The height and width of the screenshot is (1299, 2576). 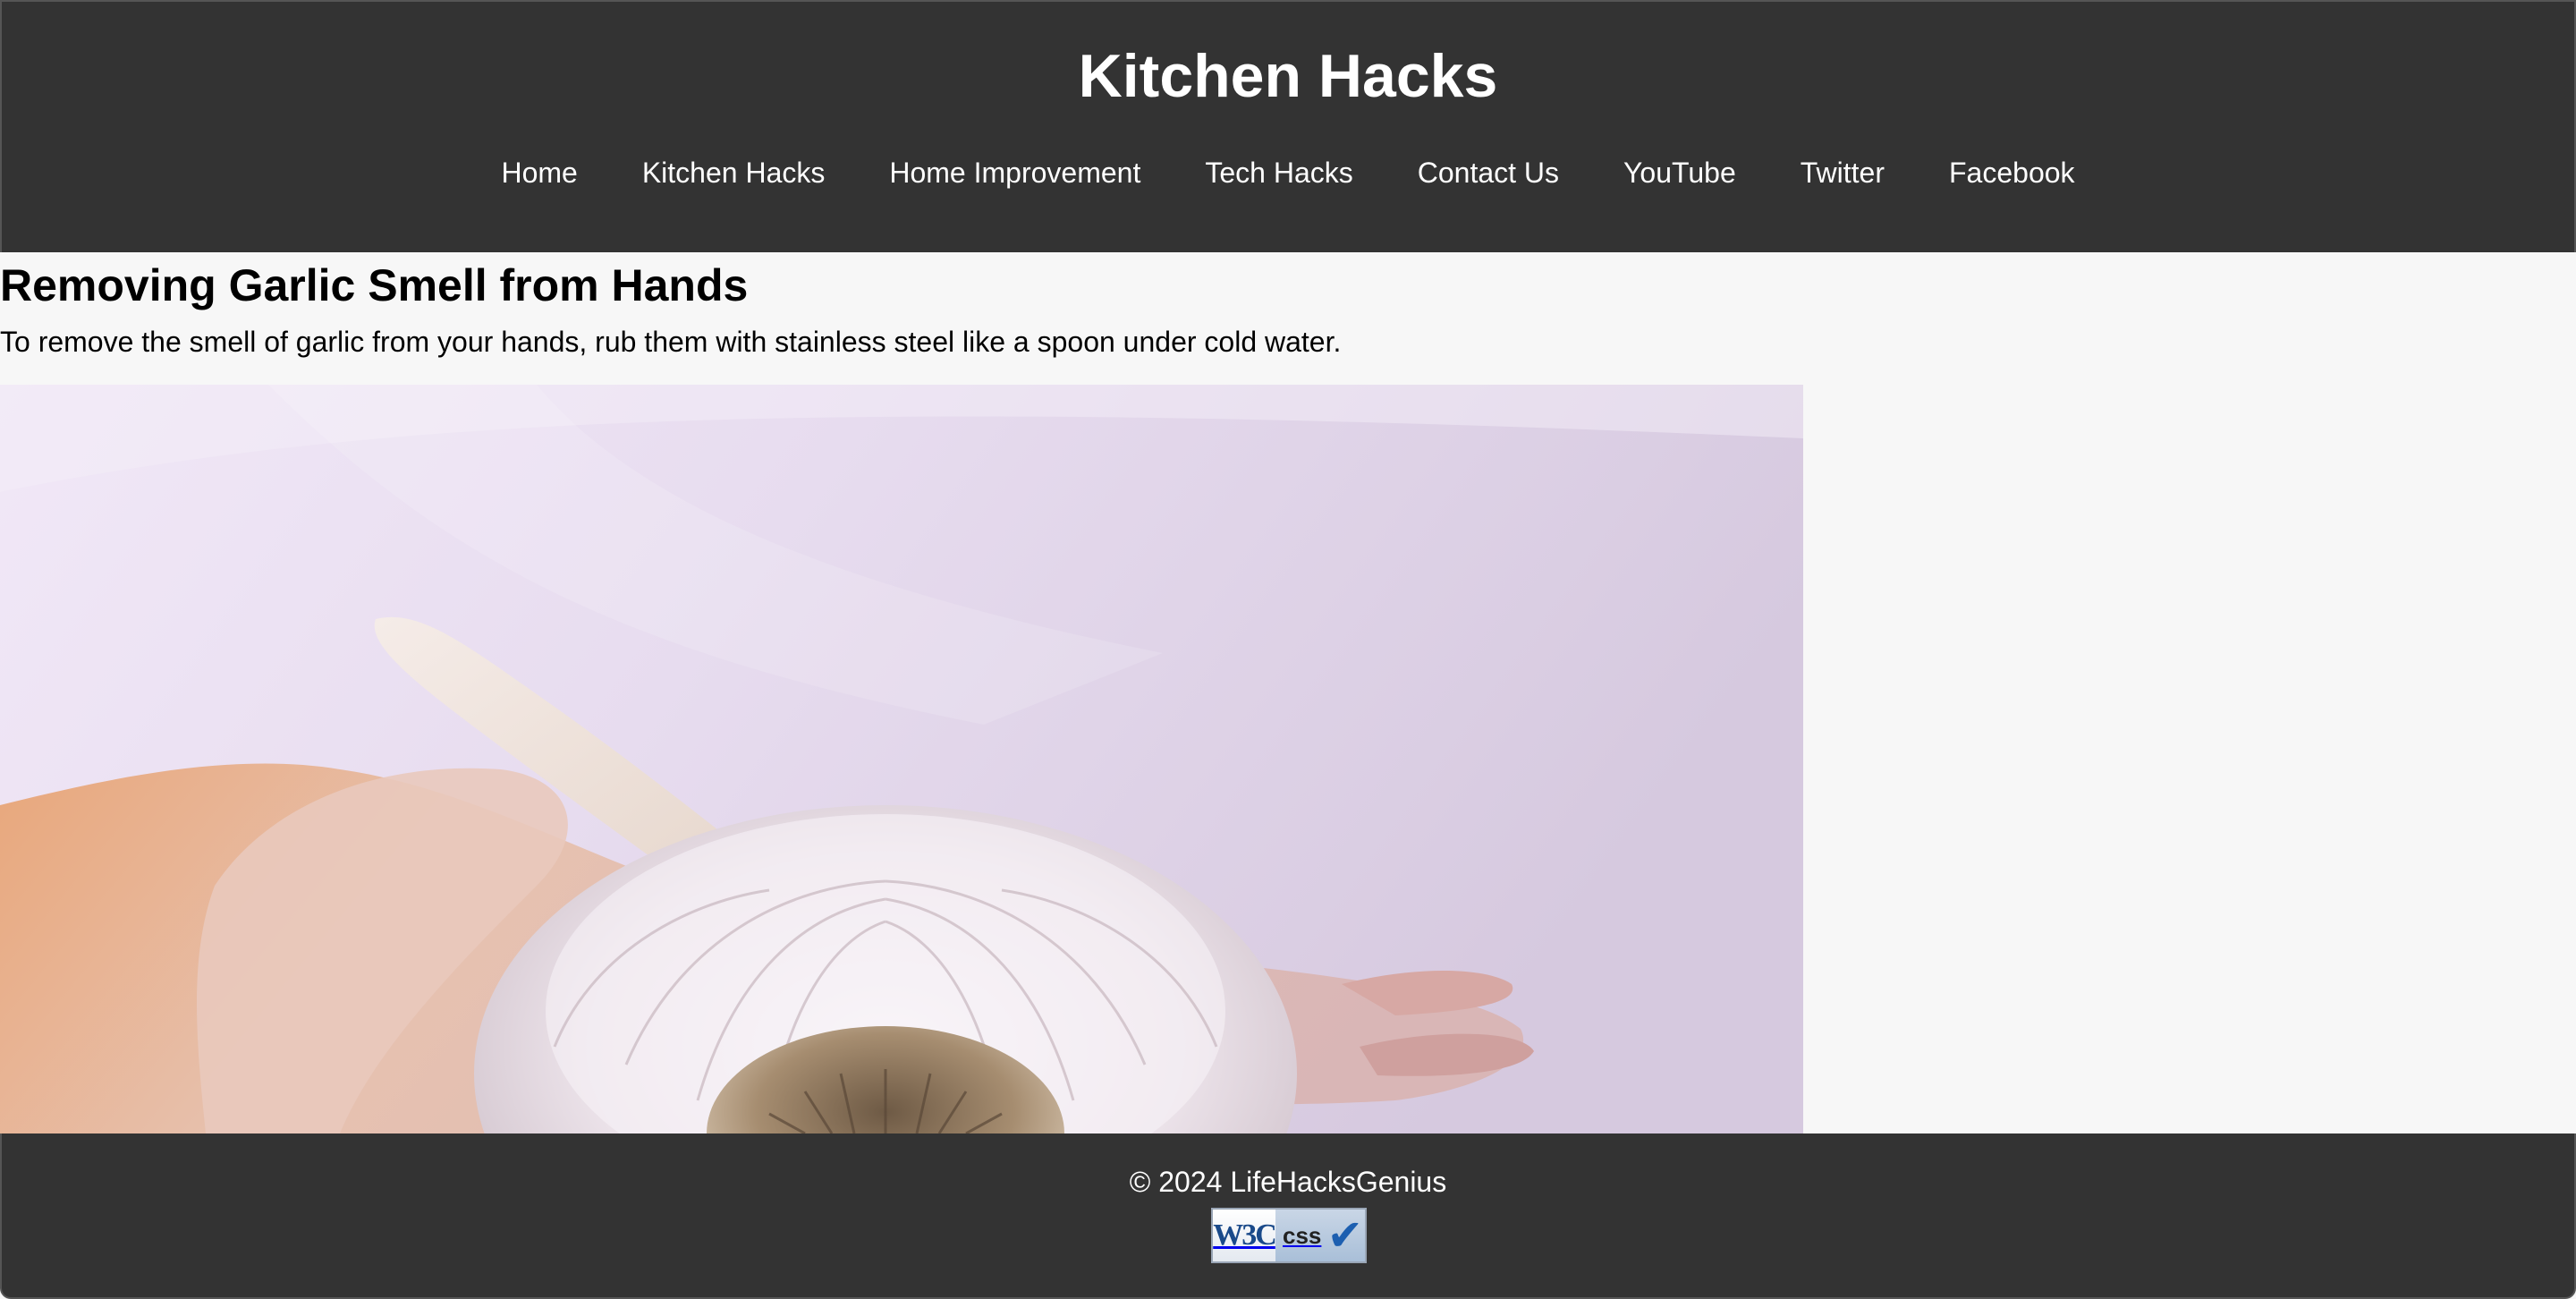 I want to click on copyright-text: © 2024 LifeHacksGenius, so click(x=1288, y=1182).